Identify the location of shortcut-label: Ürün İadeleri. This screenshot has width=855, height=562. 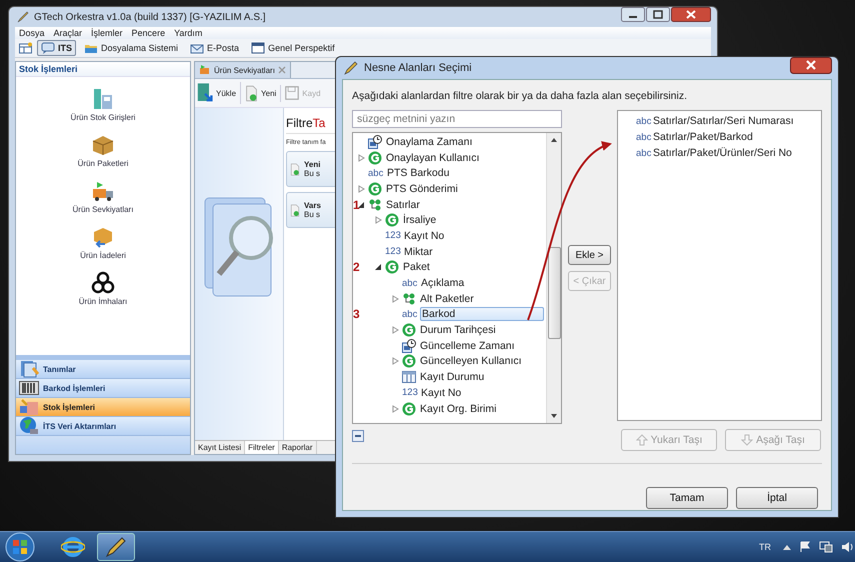
(103, 255).